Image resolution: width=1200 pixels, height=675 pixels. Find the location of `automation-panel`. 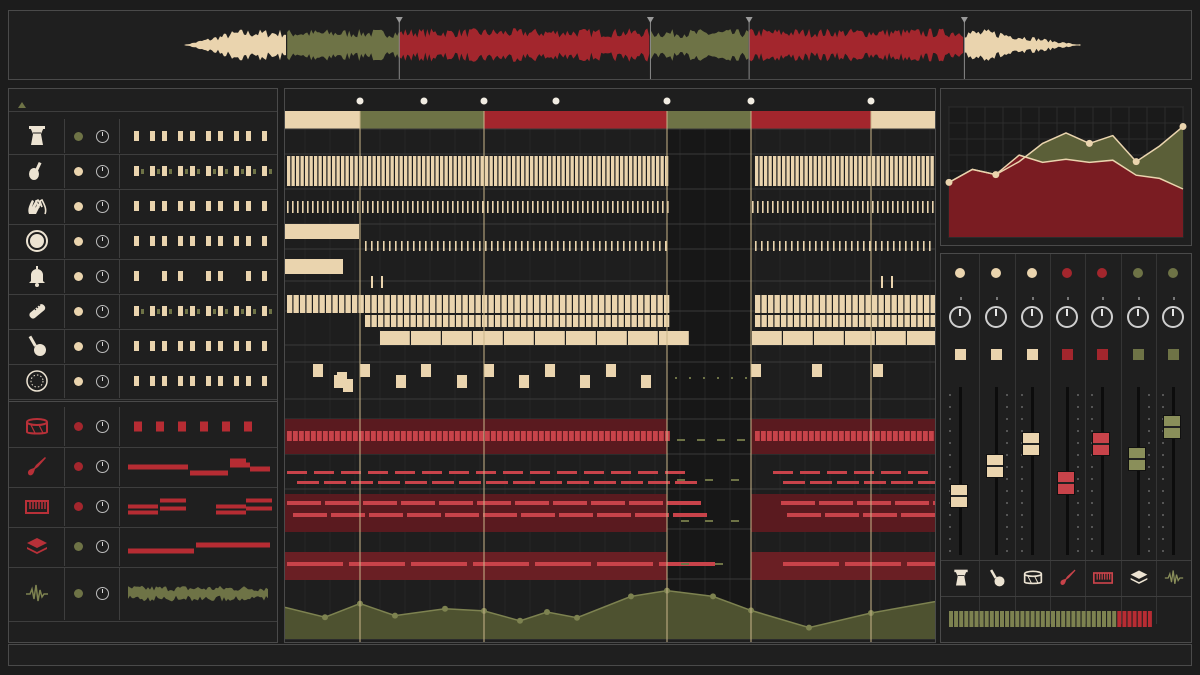

automation-panel is located at coordinates (1066, 167).